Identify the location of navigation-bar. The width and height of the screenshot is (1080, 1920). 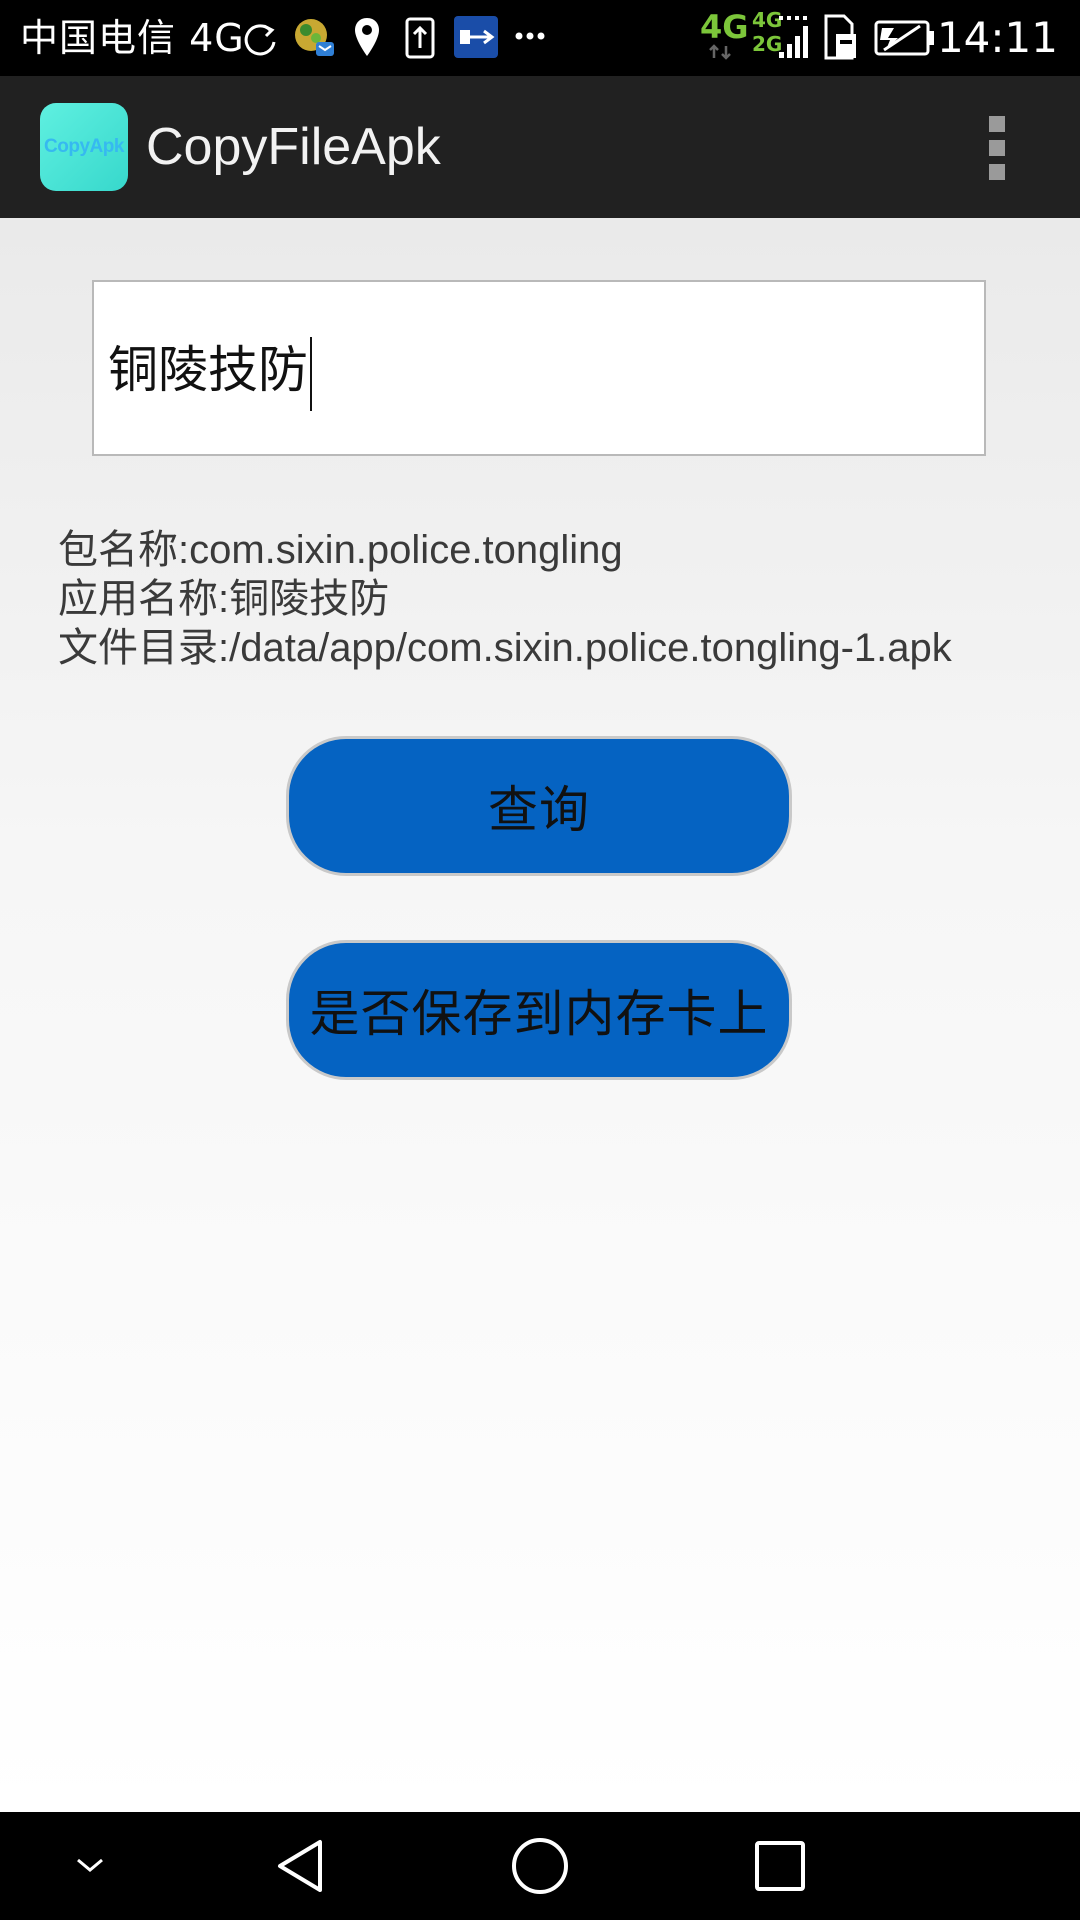
(540, 1866).